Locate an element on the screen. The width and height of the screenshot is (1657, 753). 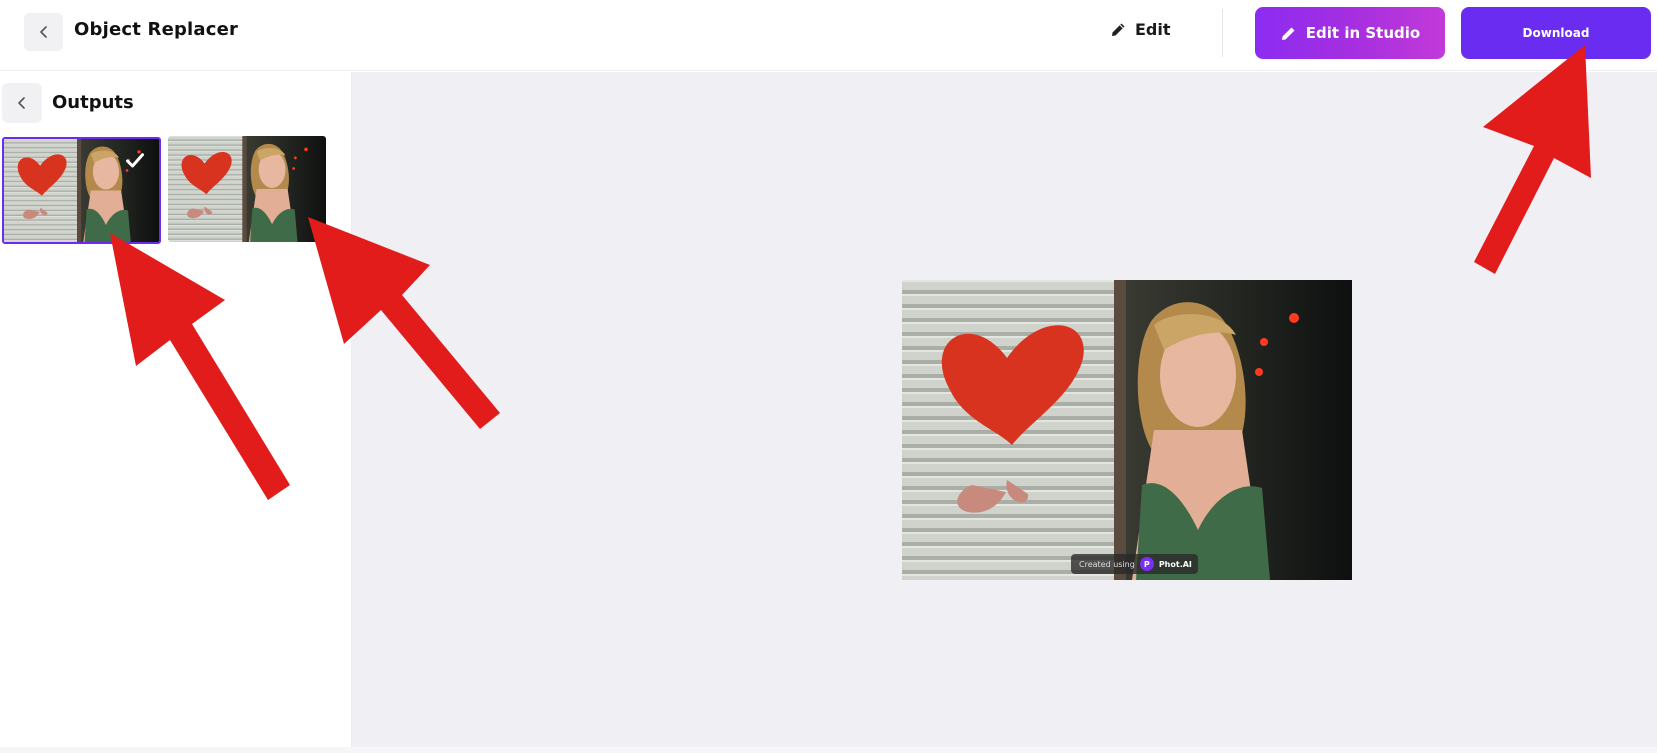
edit-label: Edit is located at coordinates (1153, 29).